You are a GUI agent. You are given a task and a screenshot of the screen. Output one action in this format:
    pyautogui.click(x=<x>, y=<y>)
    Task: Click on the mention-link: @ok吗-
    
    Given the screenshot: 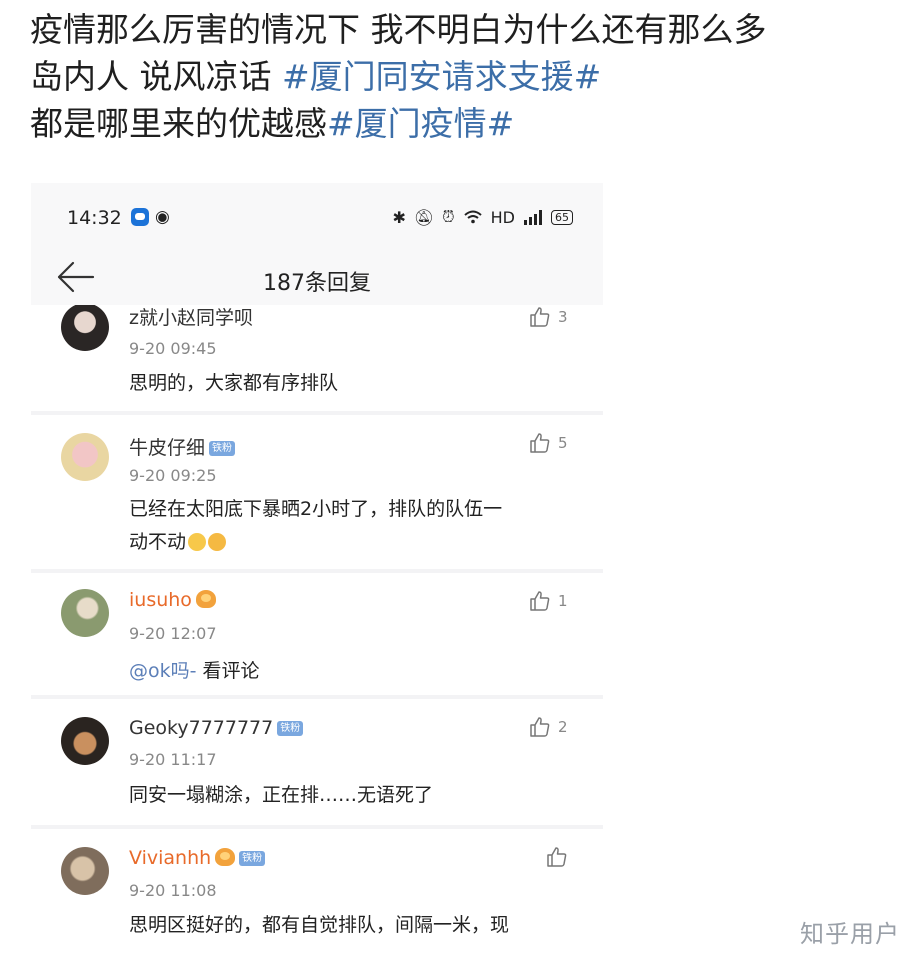 What is the action you would take?
    pyautogui.click(x=162, y=671)
    